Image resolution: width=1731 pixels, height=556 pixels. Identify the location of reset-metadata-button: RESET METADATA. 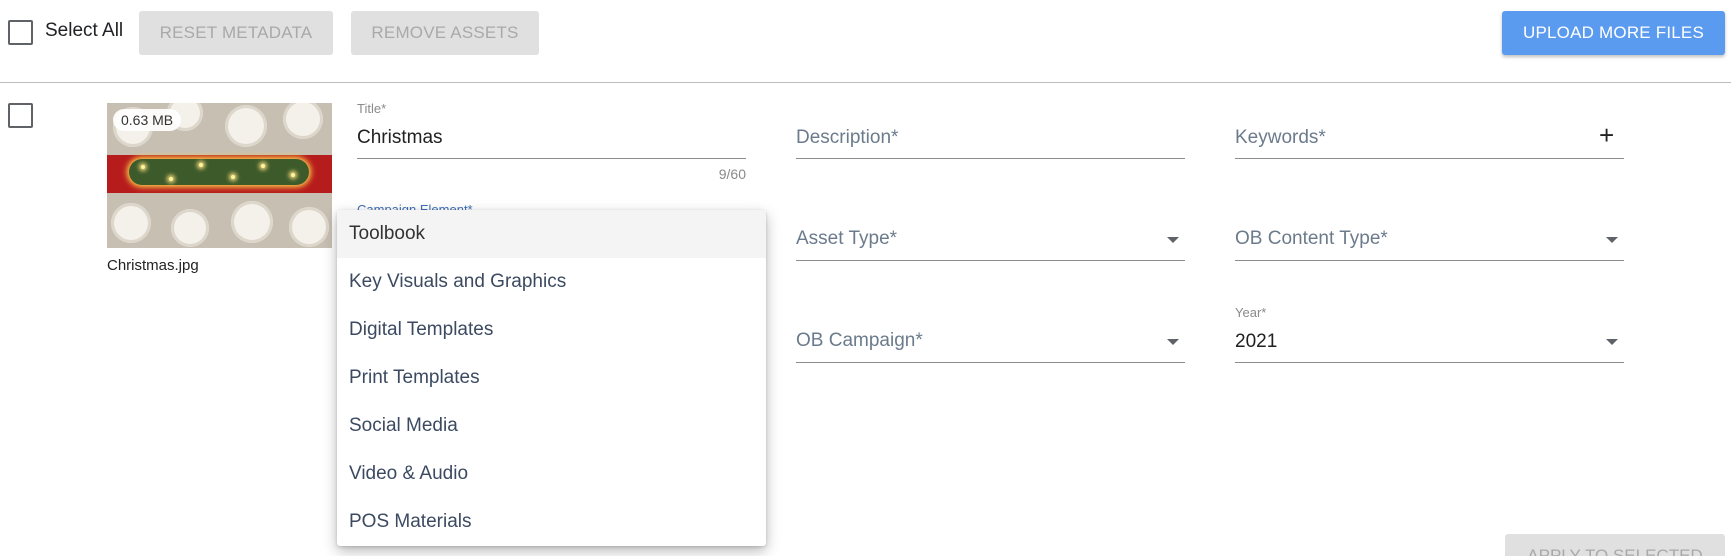
(236, 33).